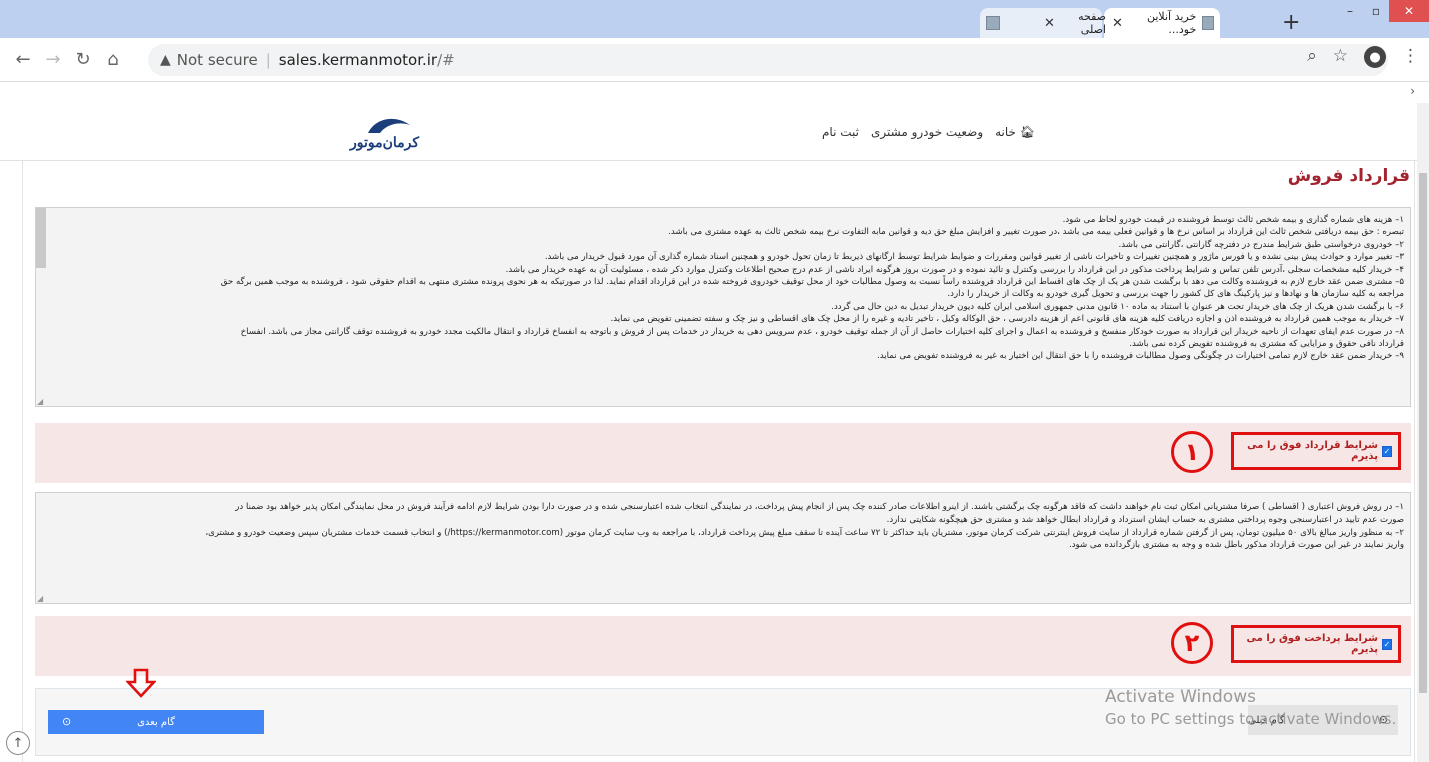 This screenshot has width=1429, height=762. Describe the element at coordinates (83, 59) in the screenshot. I see `reload-icon: ↻` at that location.